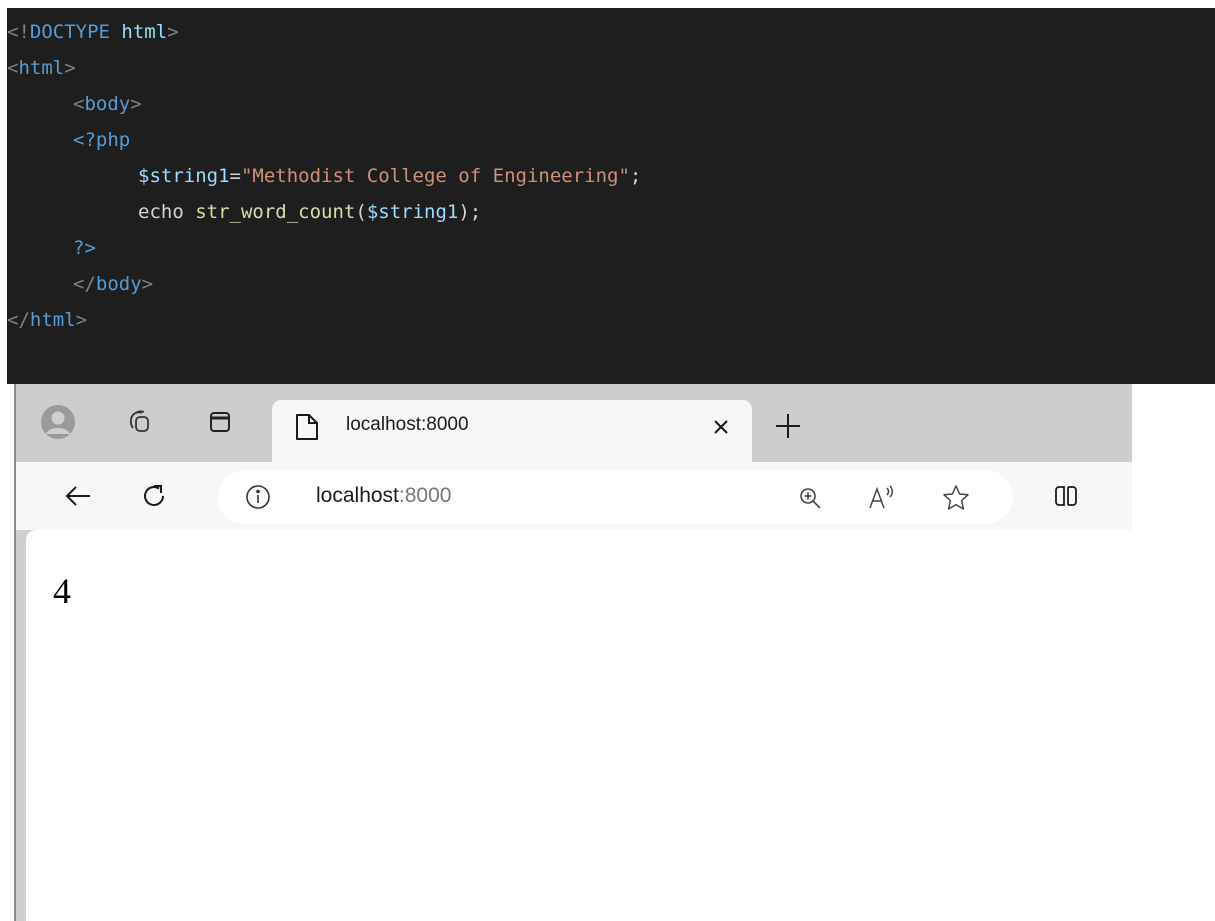  Describe the element at coordinates (956, 498) in the screenshot. I see `star-icon` at that location.